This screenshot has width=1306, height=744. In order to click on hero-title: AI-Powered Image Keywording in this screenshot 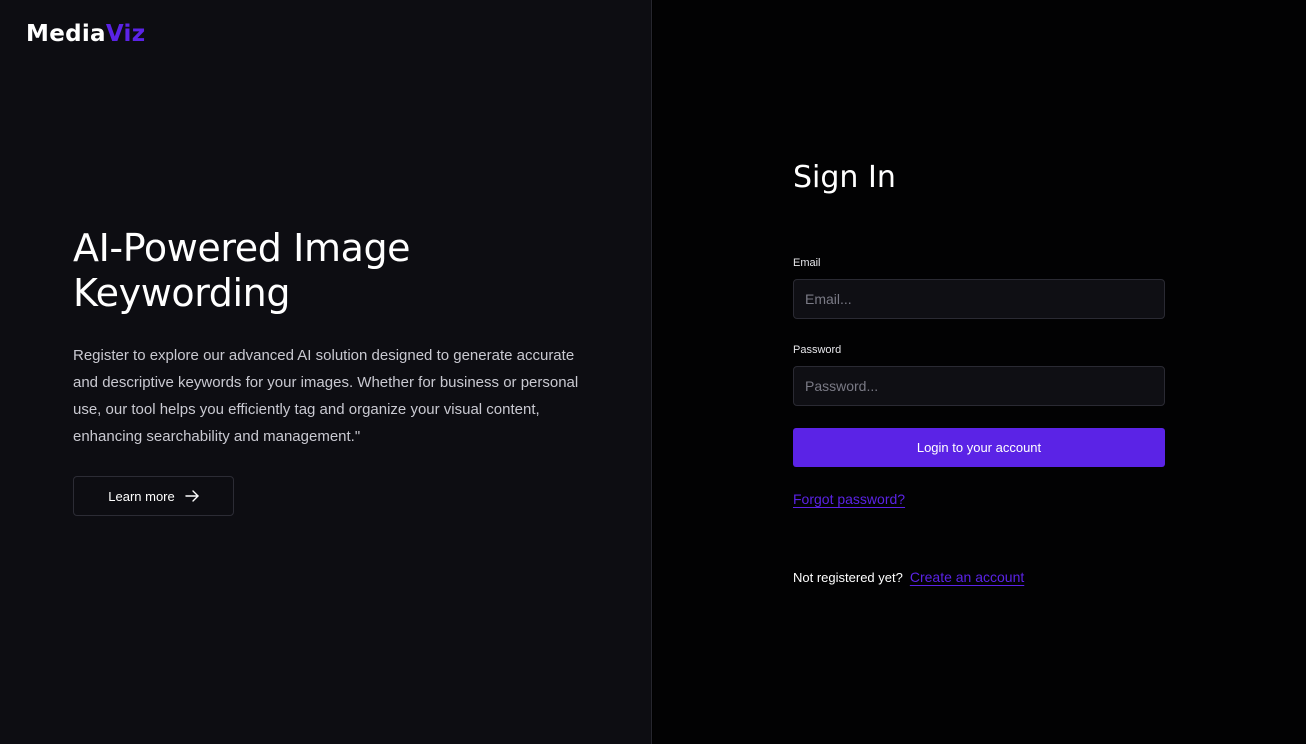, I will do `click(242, 270)`.